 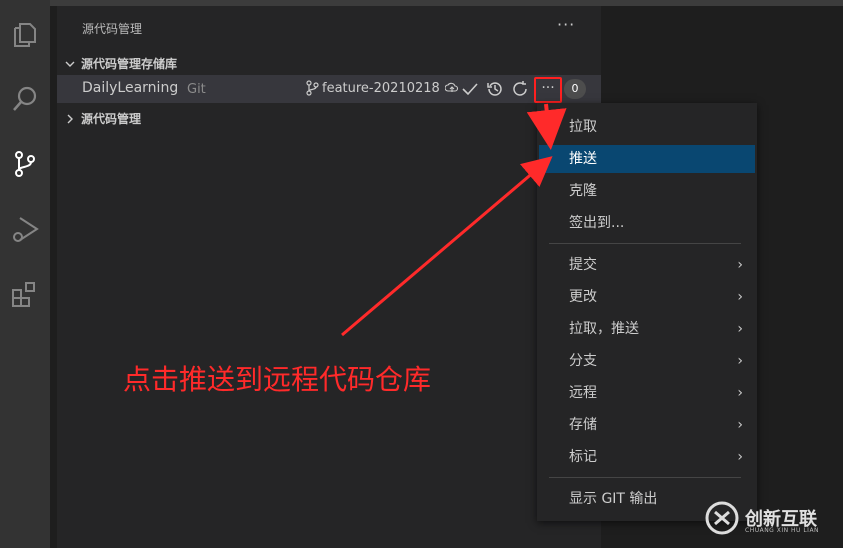 What do you see at coordinates (25, 34) in the screenshot?
I see `explorer-icon` at bounding box center [25, 34].